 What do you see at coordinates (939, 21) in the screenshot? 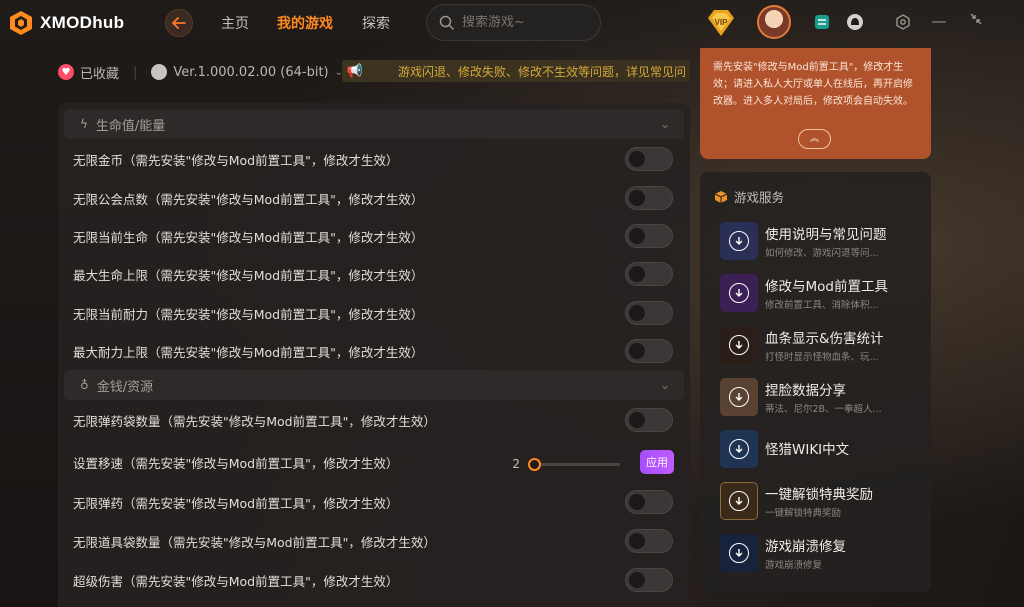
I see `minimize-icon: —` at bounding box center [939, 21].